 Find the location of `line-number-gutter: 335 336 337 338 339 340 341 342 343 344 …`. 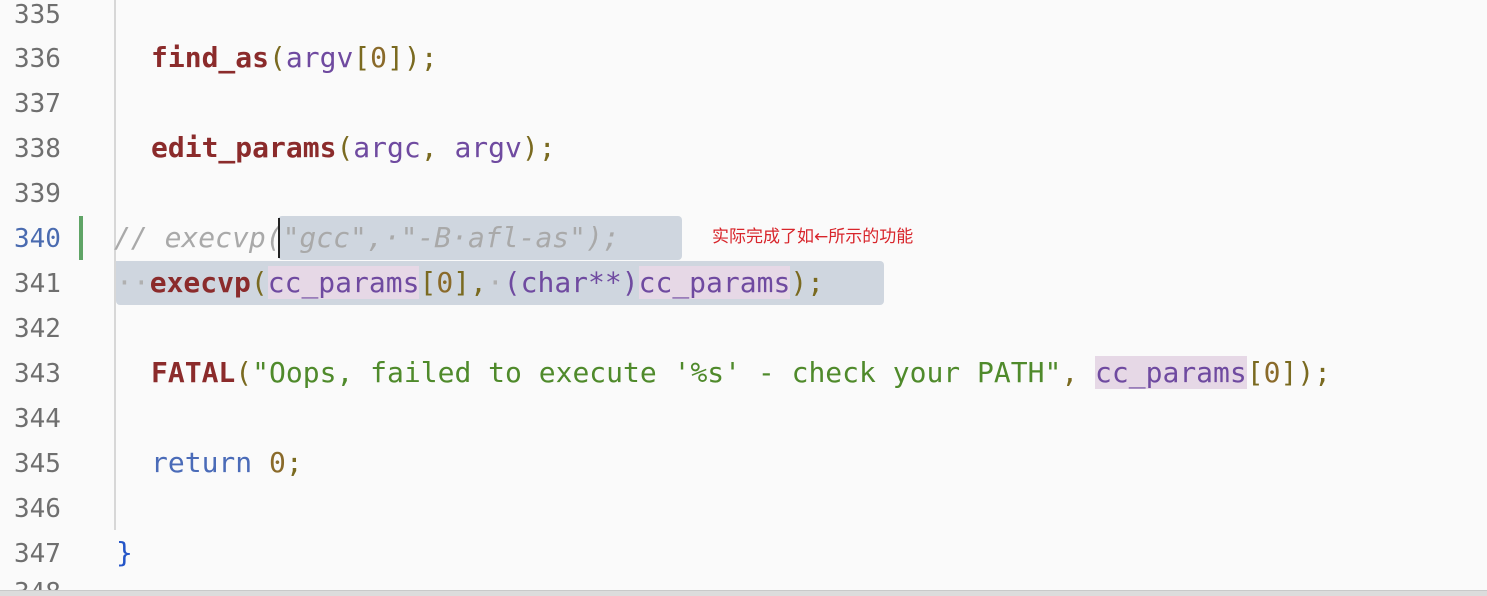

line-number-gutter: 335 336 337 338 339 340 341 342 343 344 … is located at coordinates (54, 295).